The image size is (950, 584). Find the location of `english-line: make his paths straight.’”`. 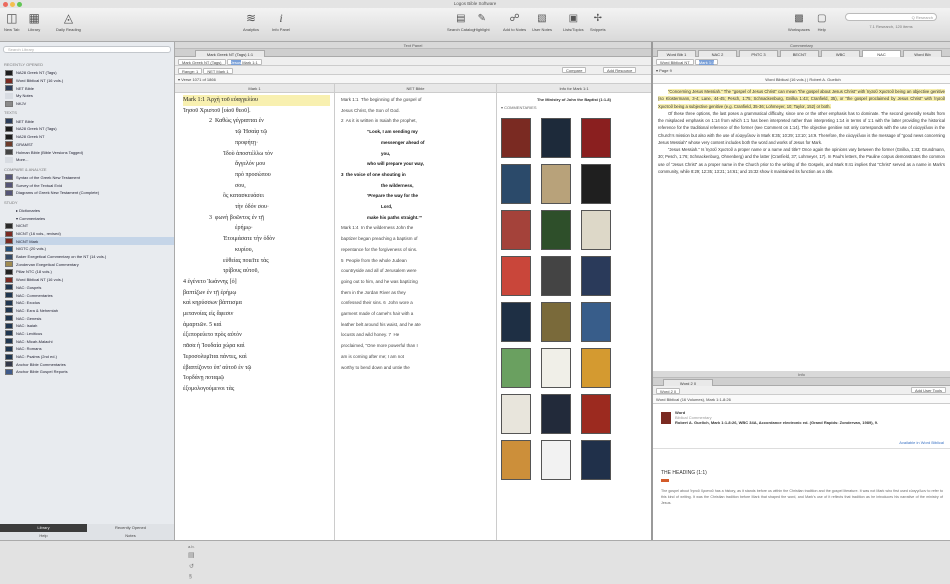

english-line: make his paths straight.’” is located at coordinates (416, 218).